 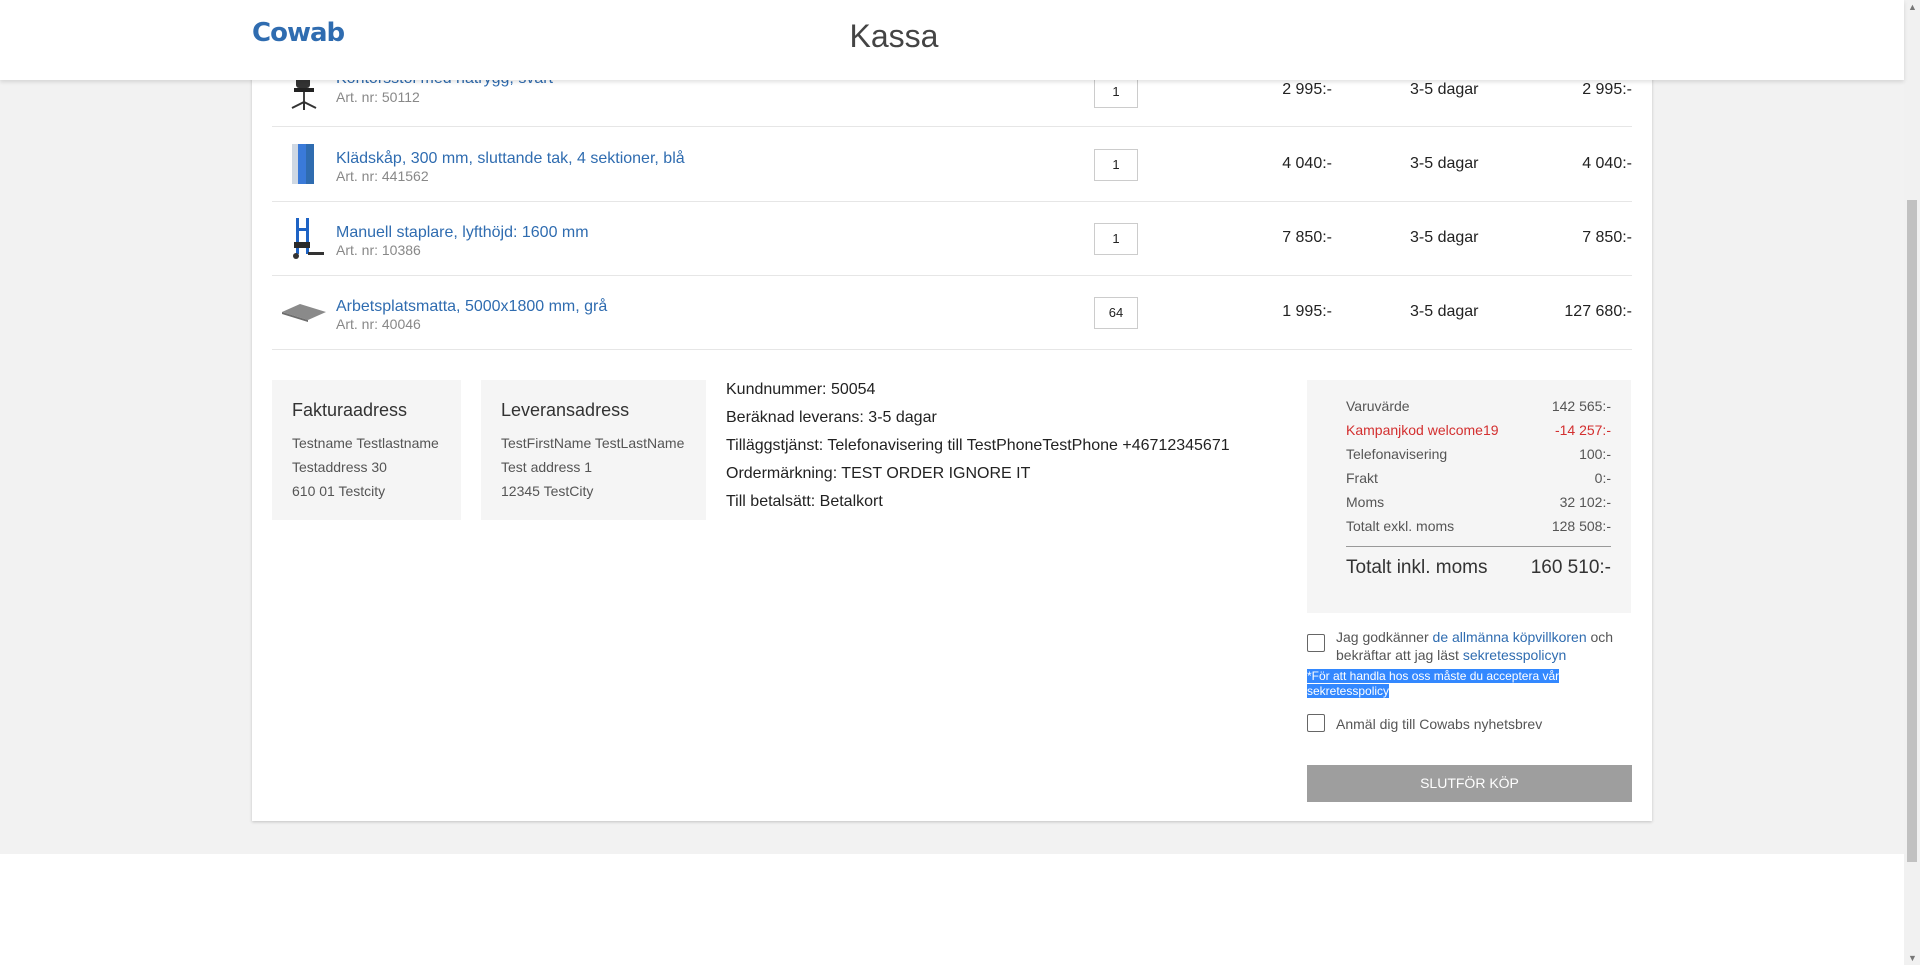 What do you see at coordinates (565, 410) in the screenshot?
I see `shipping-title: Leveransadress` at bounding box center [565, 410].